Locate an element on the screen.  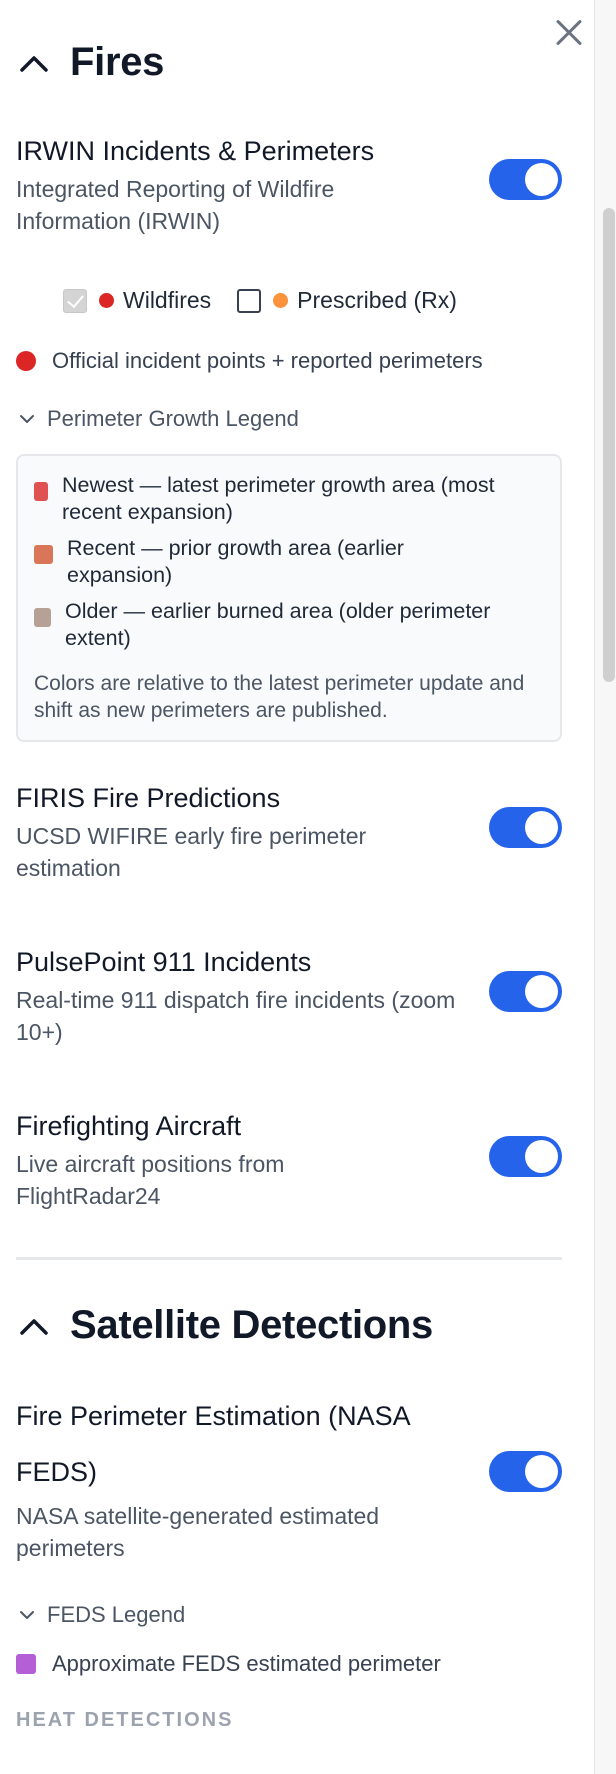
feds-toggle is located at coordinates (525, 1471).